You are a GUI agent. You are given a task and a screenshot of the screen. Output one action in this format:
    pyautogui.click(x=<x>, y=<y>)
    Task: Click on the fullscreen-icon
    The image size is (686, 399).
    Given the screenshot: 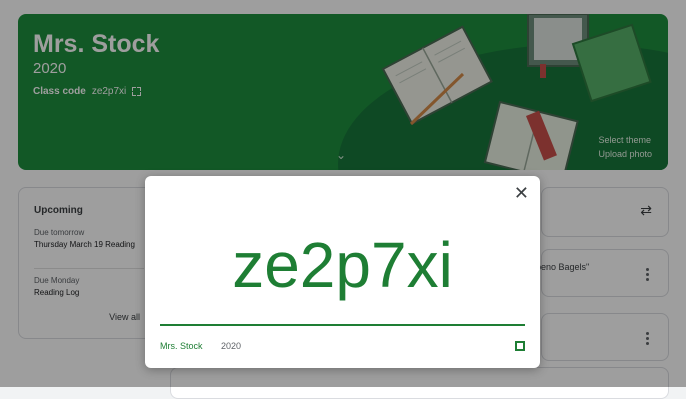 What is the action you would take?
    pyautogui.click(x=520, y=346)
    